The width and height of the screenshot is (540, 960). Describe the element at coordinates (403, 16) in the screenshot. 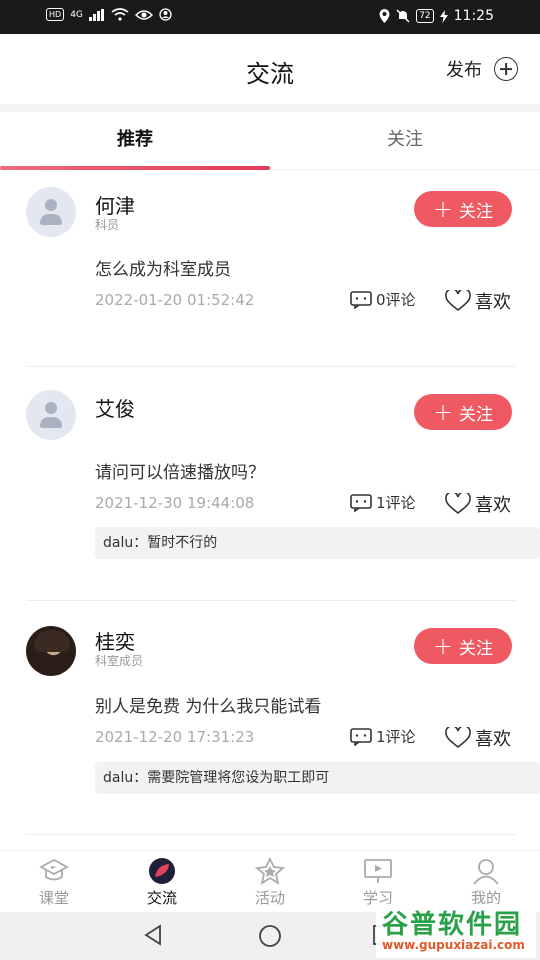

I see `mute-bell-icon` at that location.